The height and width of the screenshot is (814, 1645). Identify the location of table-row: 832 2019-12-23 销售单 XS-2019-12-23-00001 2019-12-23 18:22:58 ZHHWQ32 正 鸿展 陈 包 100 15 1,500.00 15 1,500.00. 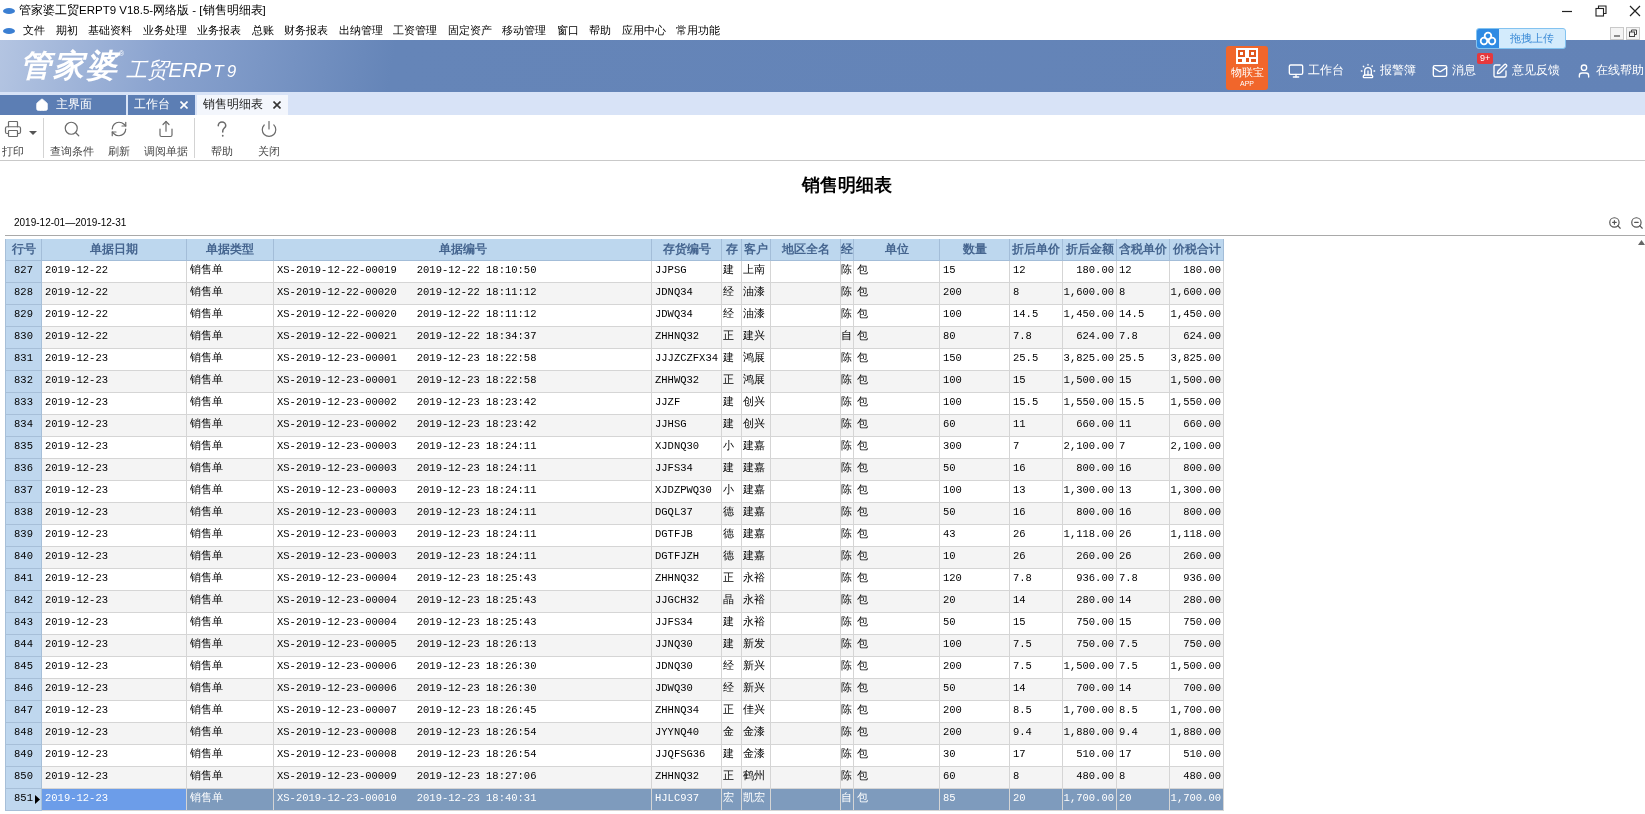
(615, 381).